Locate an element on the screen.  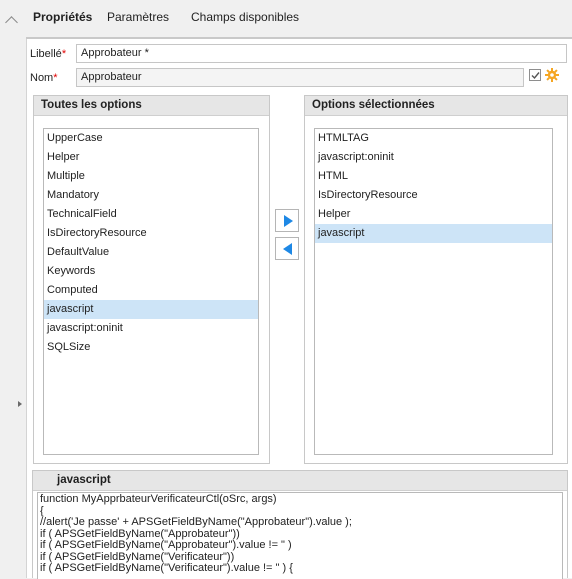
checkbox-checked-icon is located at coordinates (535, 75).